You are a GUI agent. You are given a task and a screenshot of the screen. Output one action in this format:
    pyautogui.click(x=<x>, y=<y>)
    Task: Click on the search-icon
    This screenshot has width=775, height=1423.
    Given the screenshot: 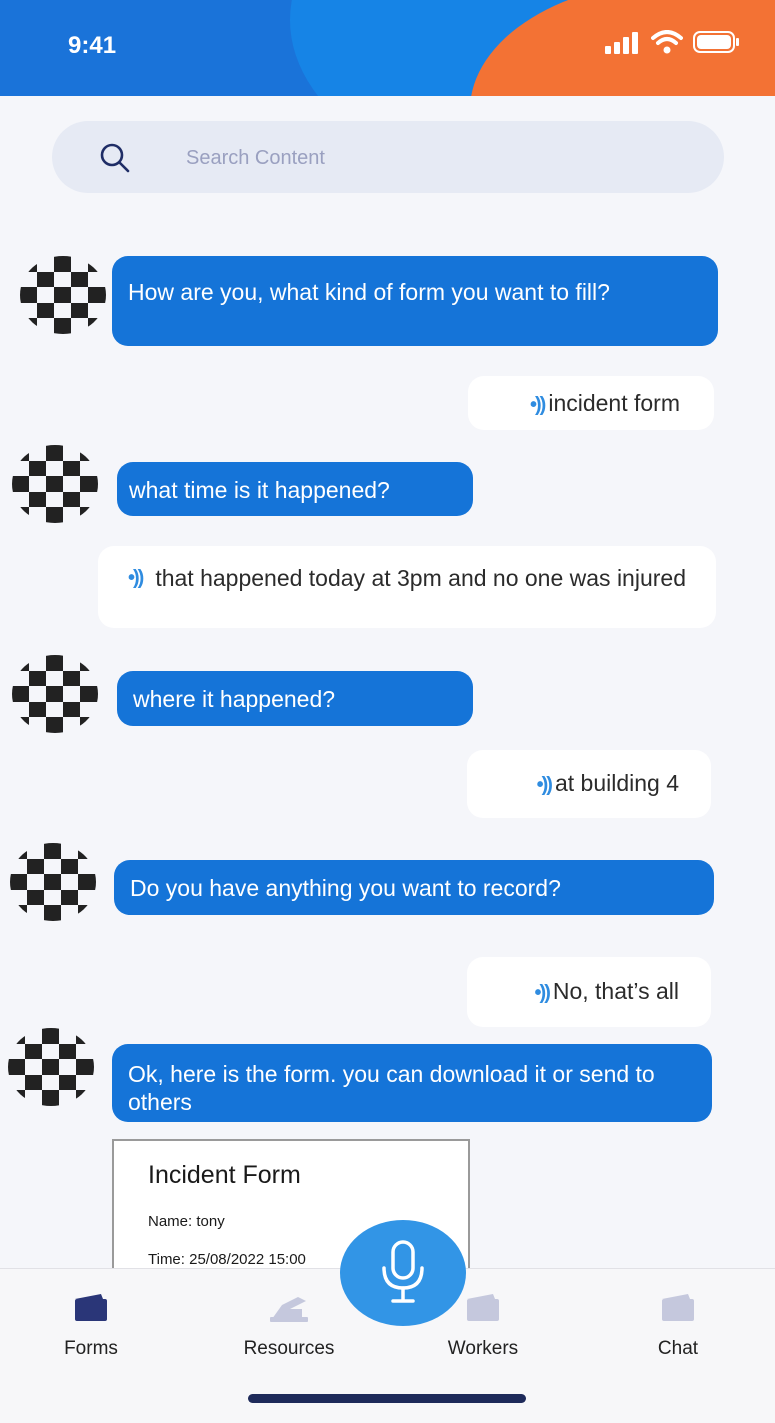 What is the action you would take?
    pyautogui.click(x=115, y=158)
    